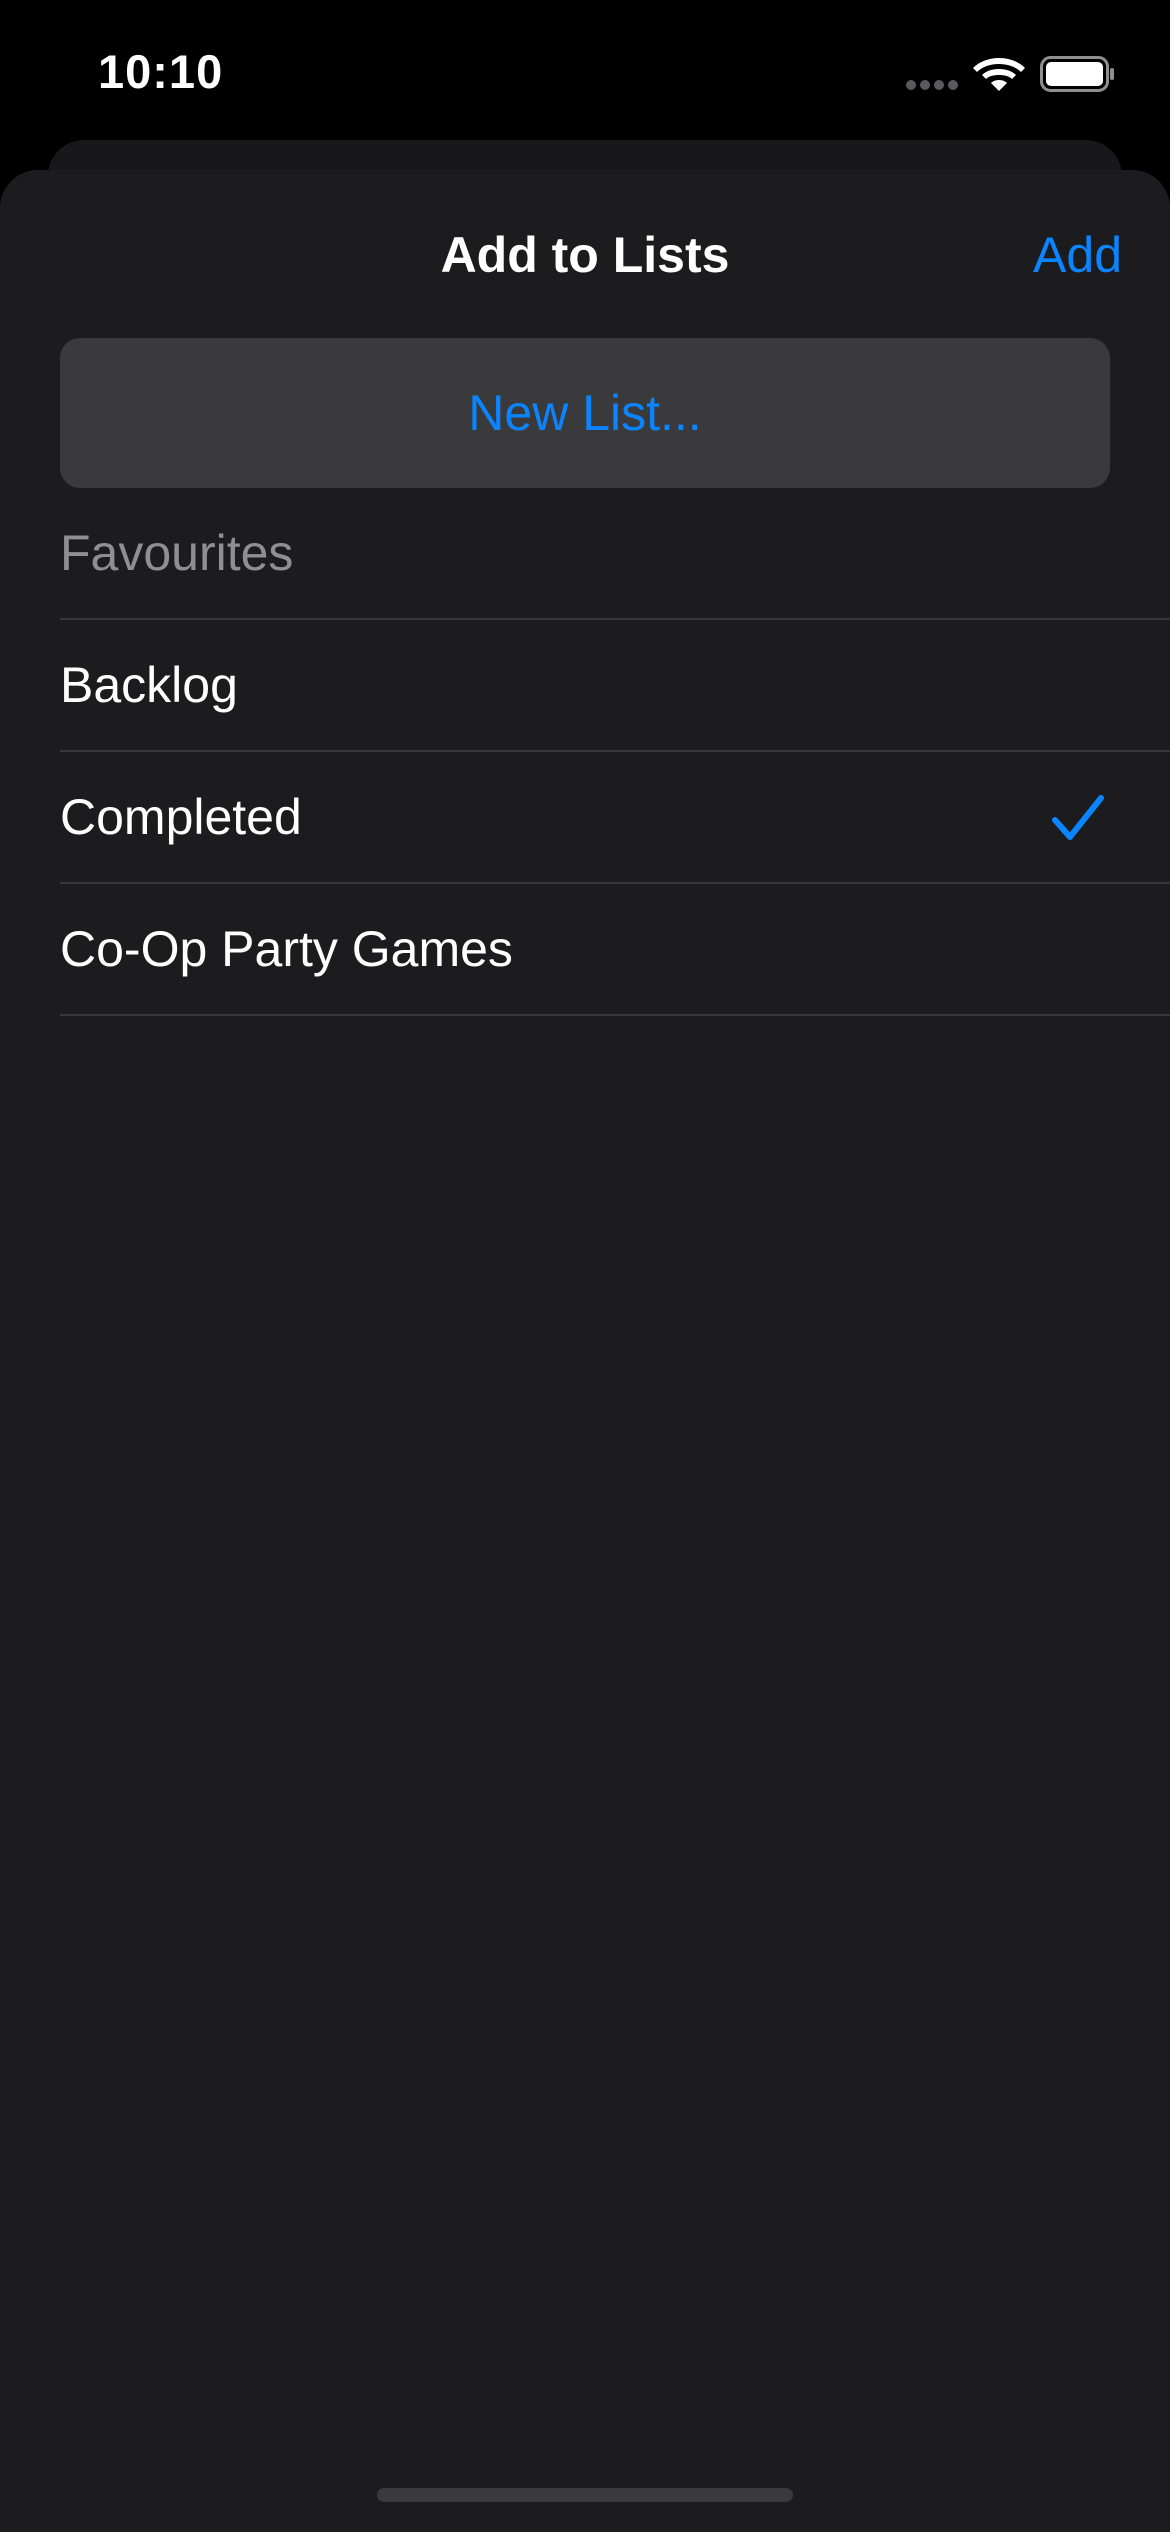  Describe the element at coordinates (1077, 255) in the screenshot. I see `add-button: Add` at that location.